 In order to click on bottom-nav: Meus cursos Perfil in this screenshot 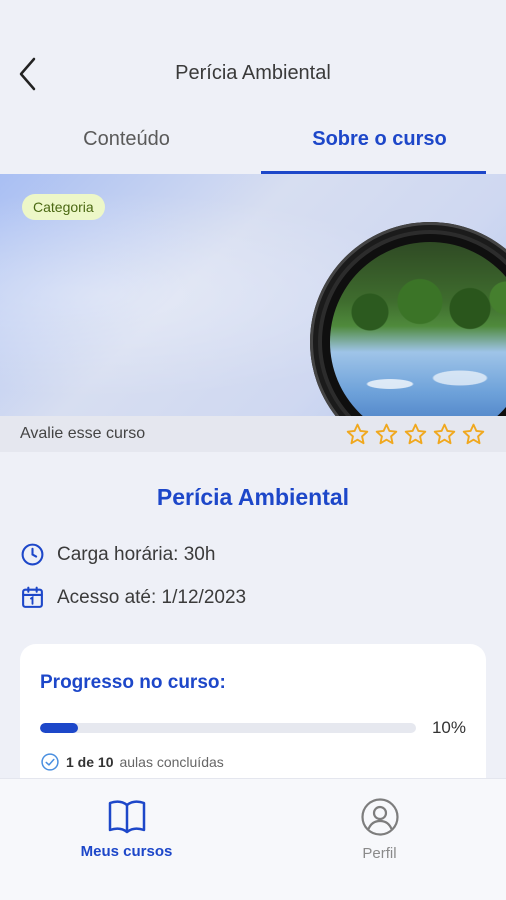, I will do `click(253, 839)`.